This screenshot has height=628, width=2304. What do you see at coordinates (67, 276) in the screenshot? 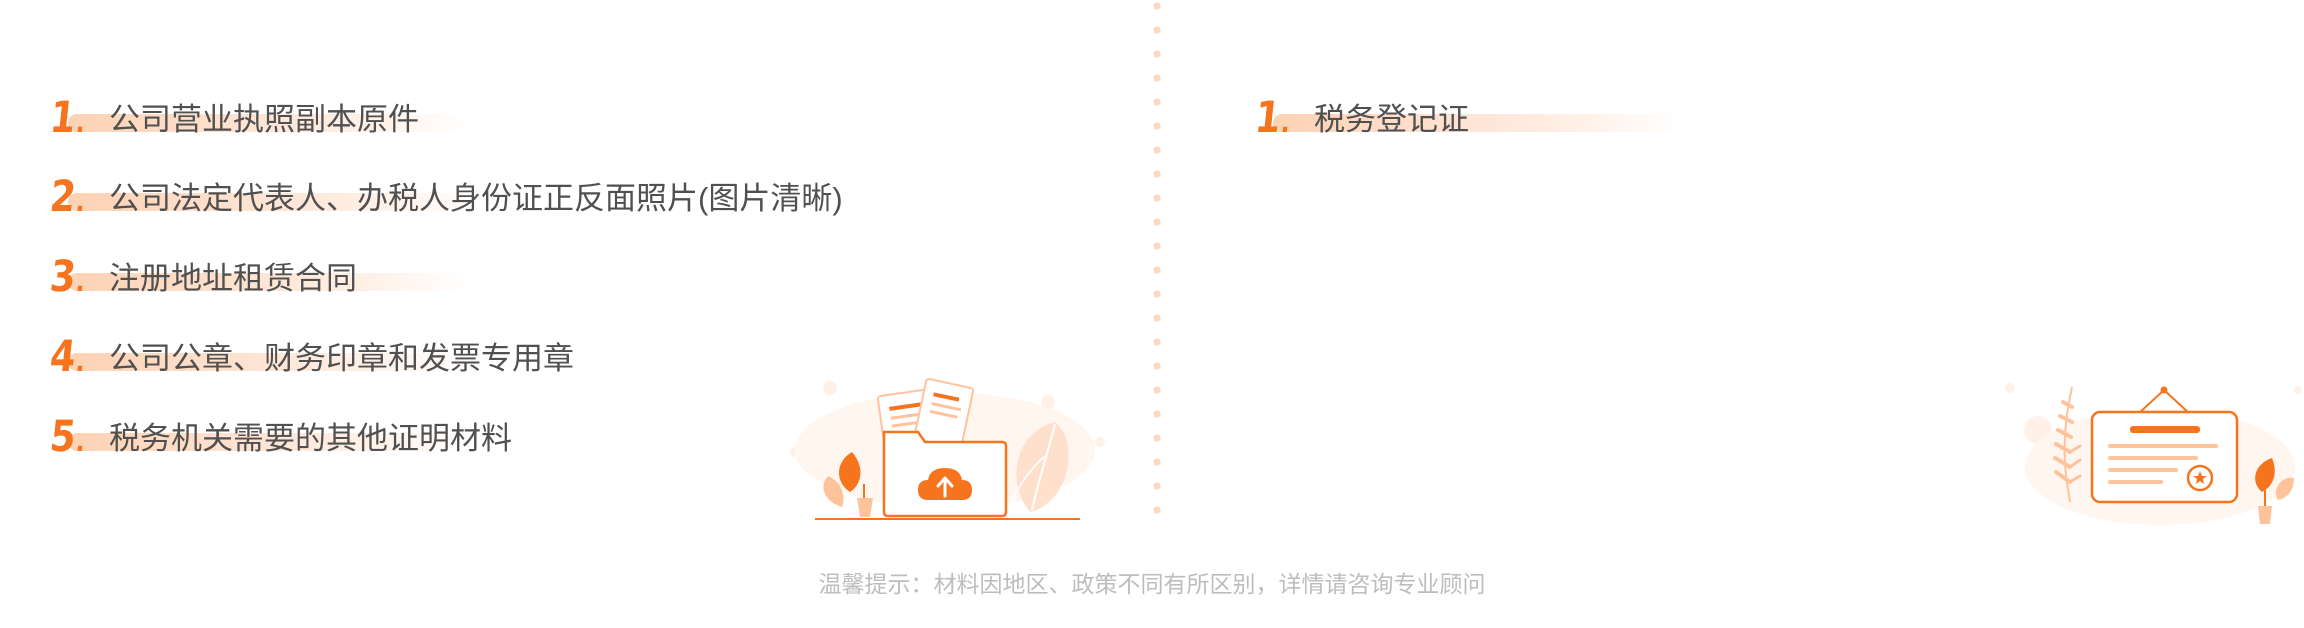
I see `item-number: 3.` at bounding box center [67, 276].